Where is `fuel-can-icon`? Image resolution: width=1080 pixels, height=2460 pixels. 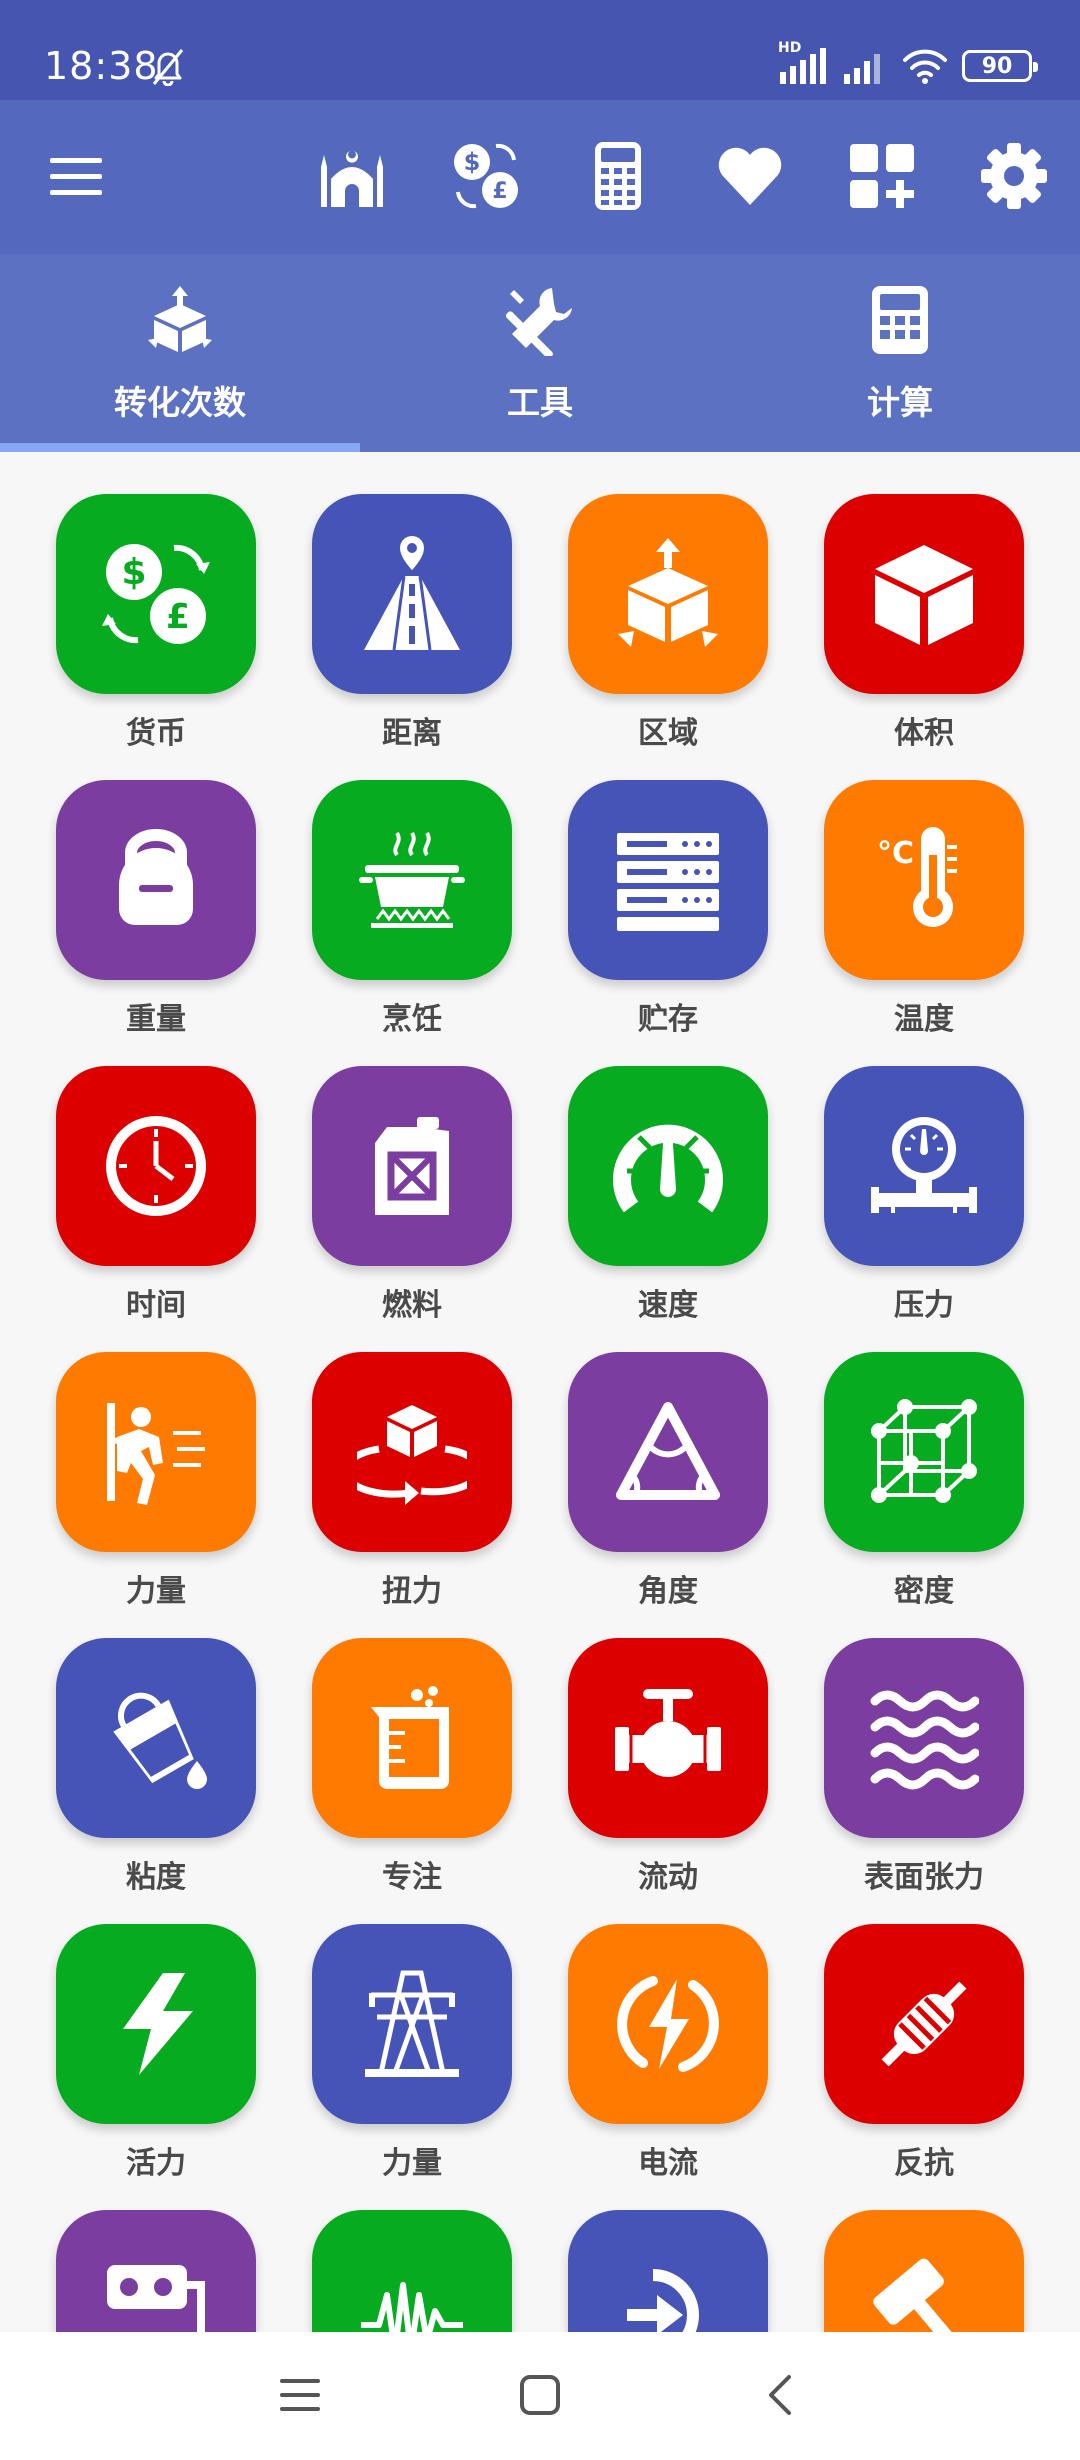
fuel-can-icon is located at coordinates (412, 1166).